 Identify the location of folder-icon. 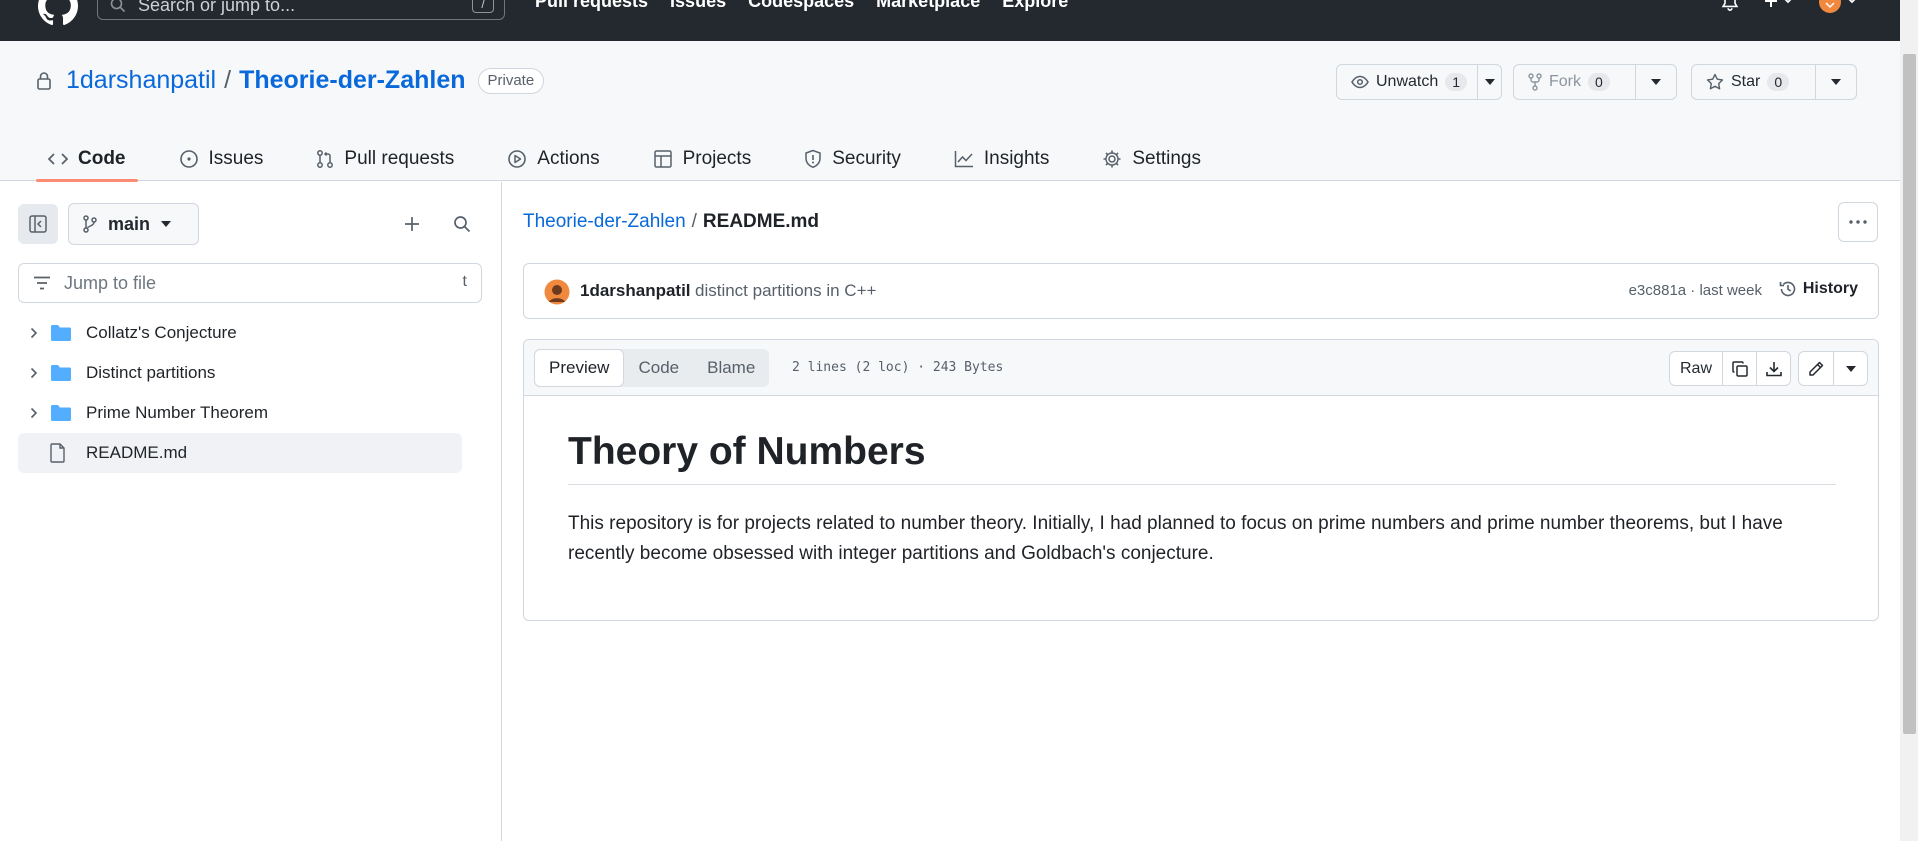
(63, 373).